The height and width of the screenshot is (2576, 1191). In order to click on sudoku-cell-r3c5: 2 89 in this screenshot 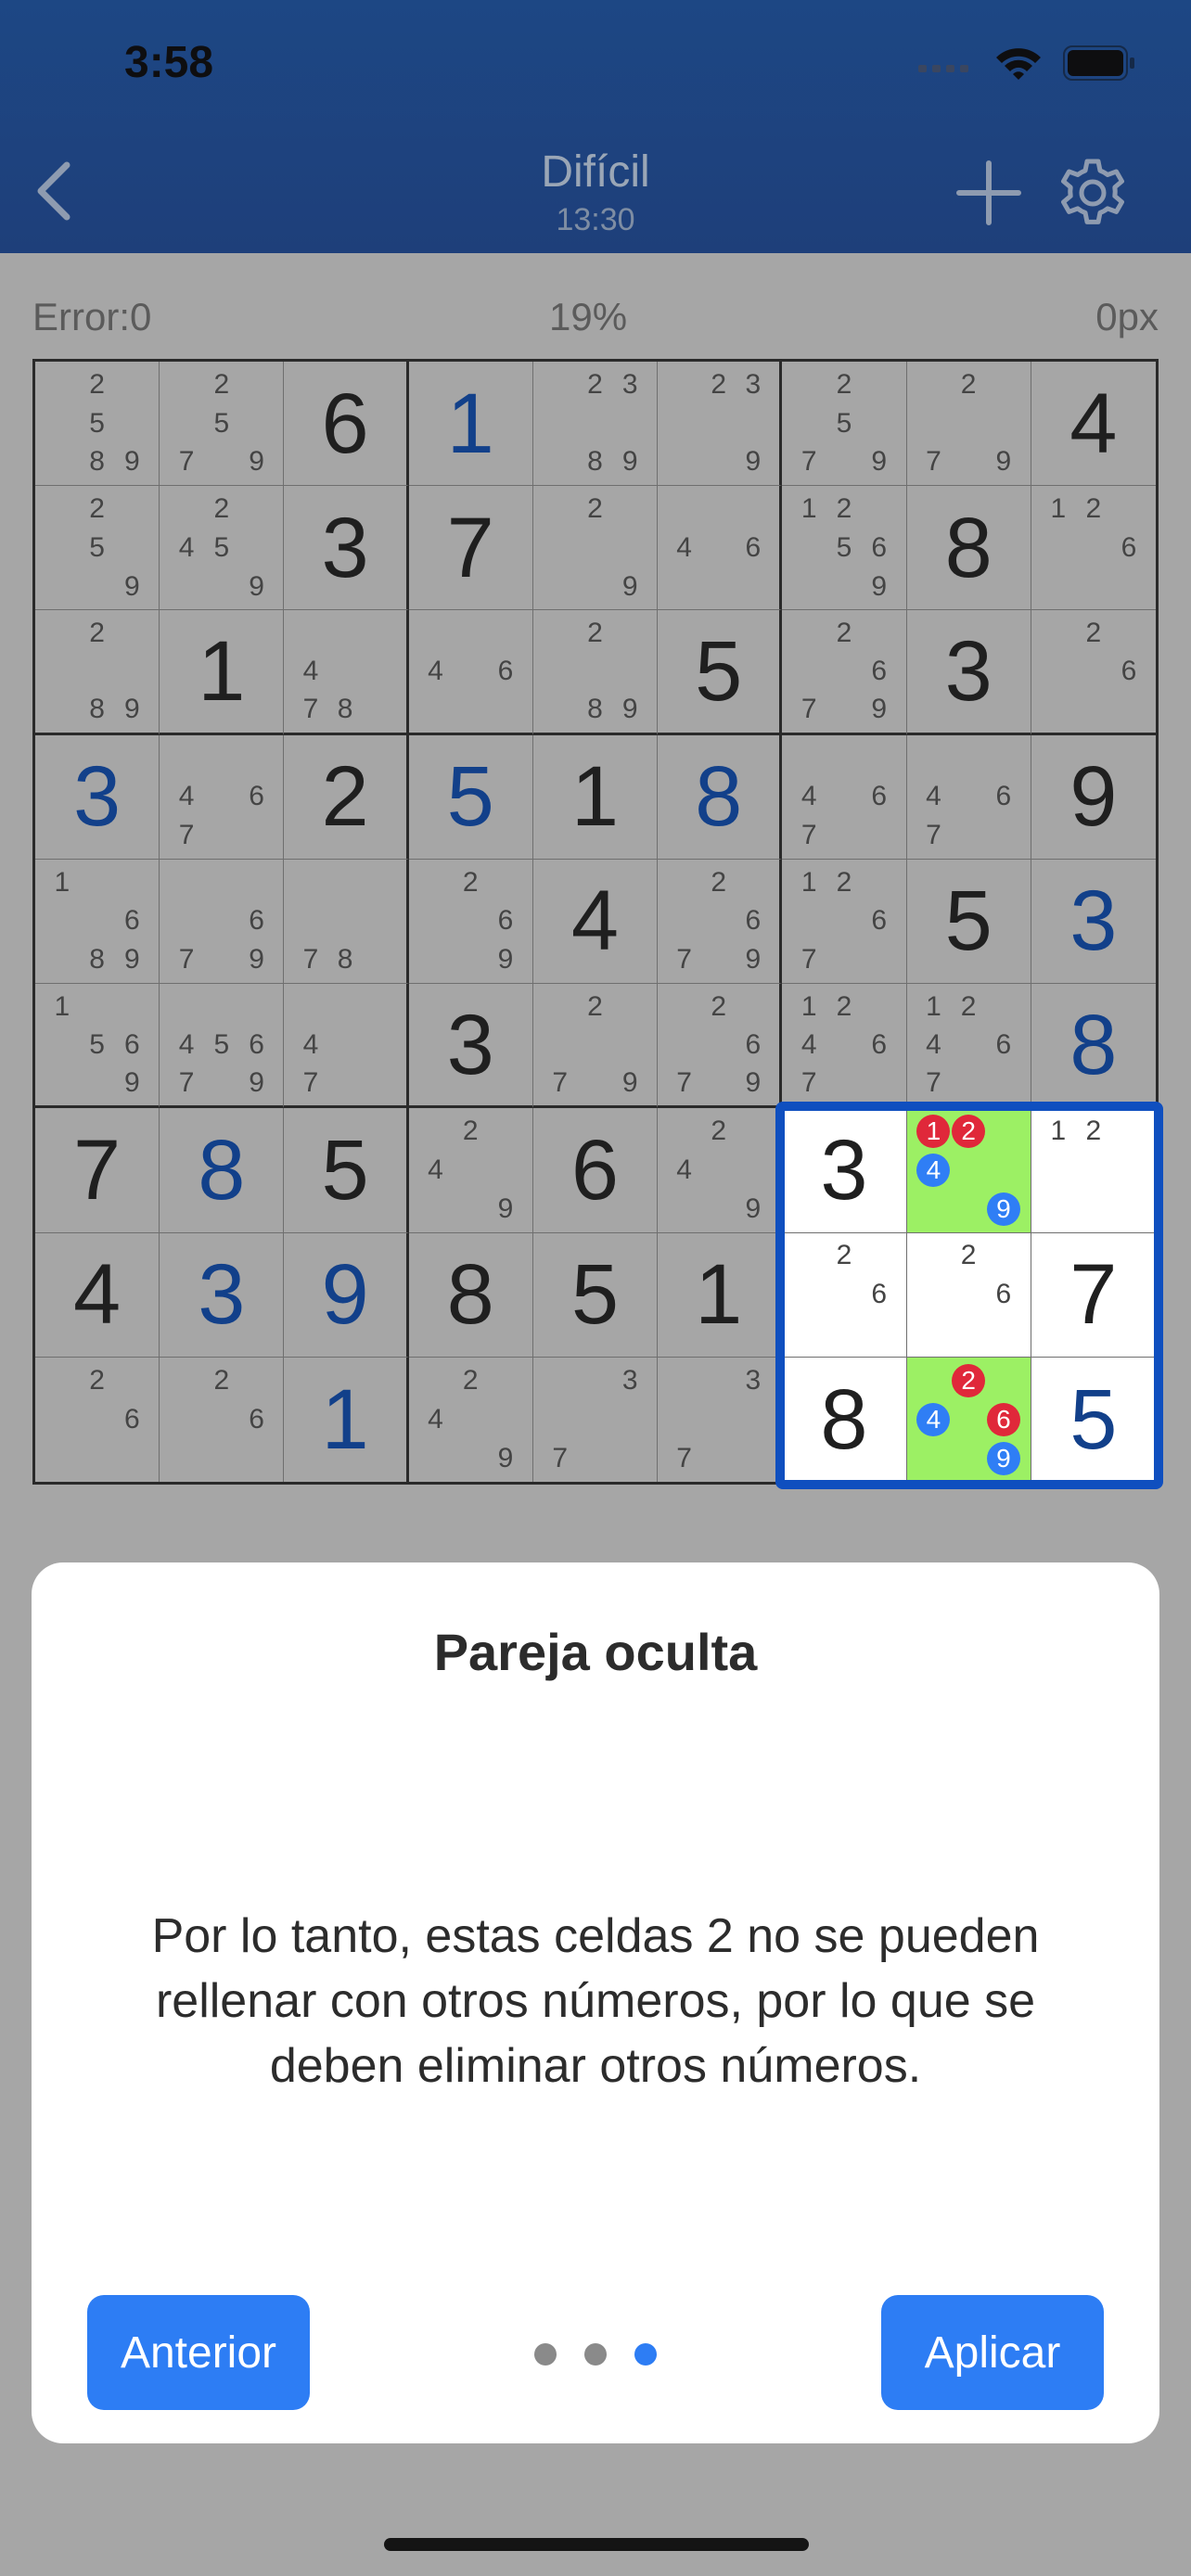, I will do `click(595, 672)`.